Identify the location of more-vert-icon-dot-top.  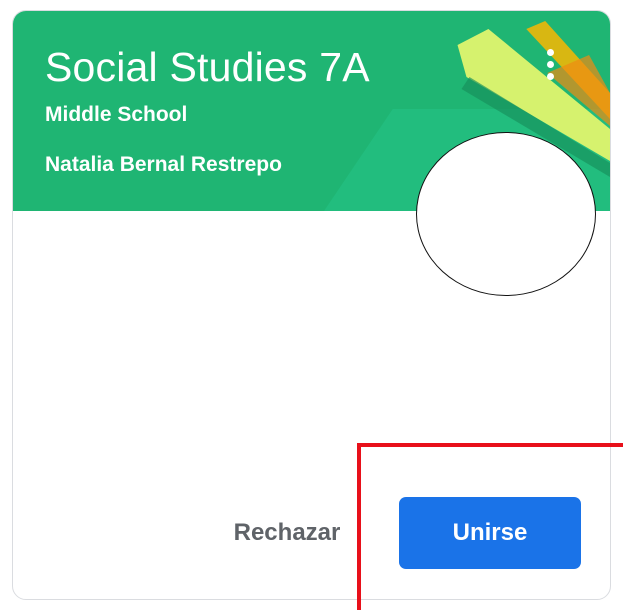
(550, 52).